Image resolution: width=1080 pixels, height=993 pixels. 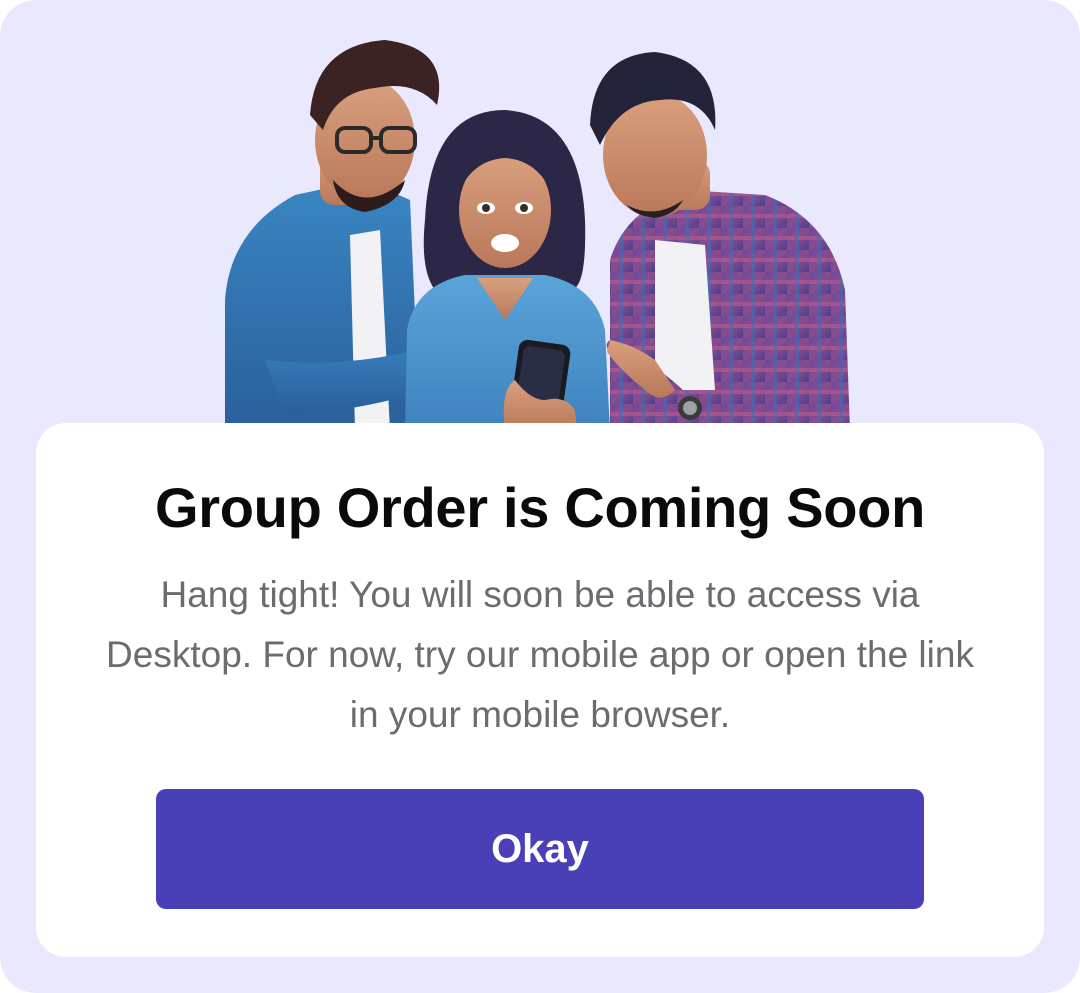 I want to click on okay-button: Okay, so click(x=540, y=849).